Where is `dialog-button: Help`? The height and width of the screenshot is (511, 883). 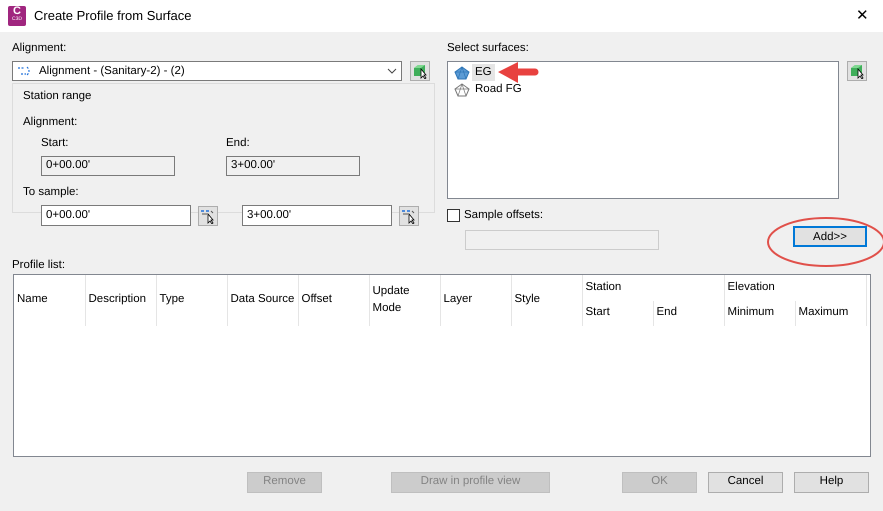 dialog-button: Help is located at coordinates (831, 482).